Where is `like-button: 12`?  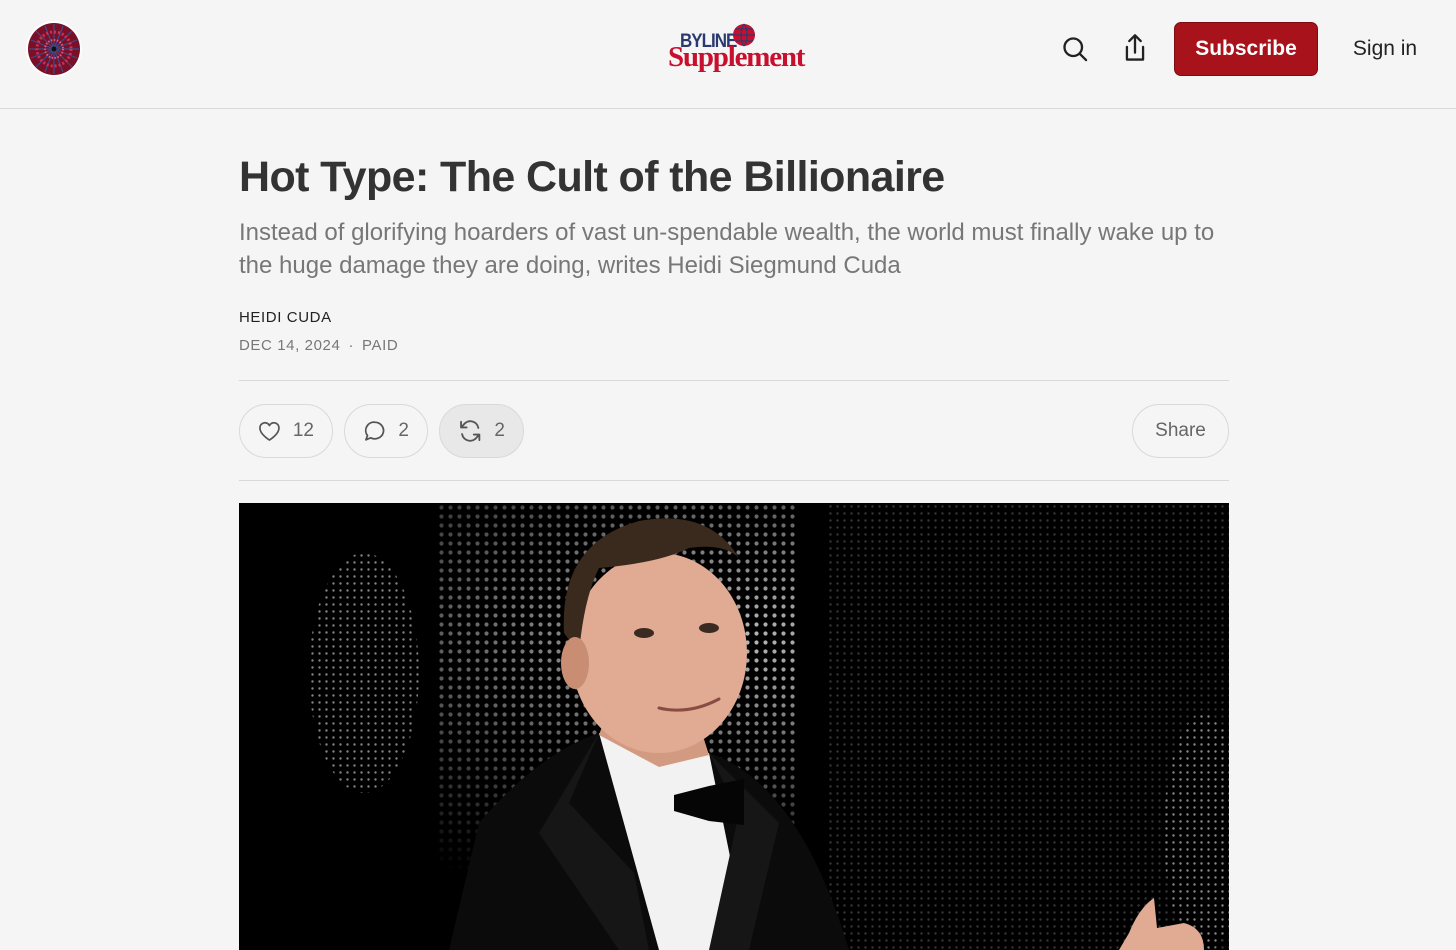 like-button: 12 is located at coordinates (286, 431).